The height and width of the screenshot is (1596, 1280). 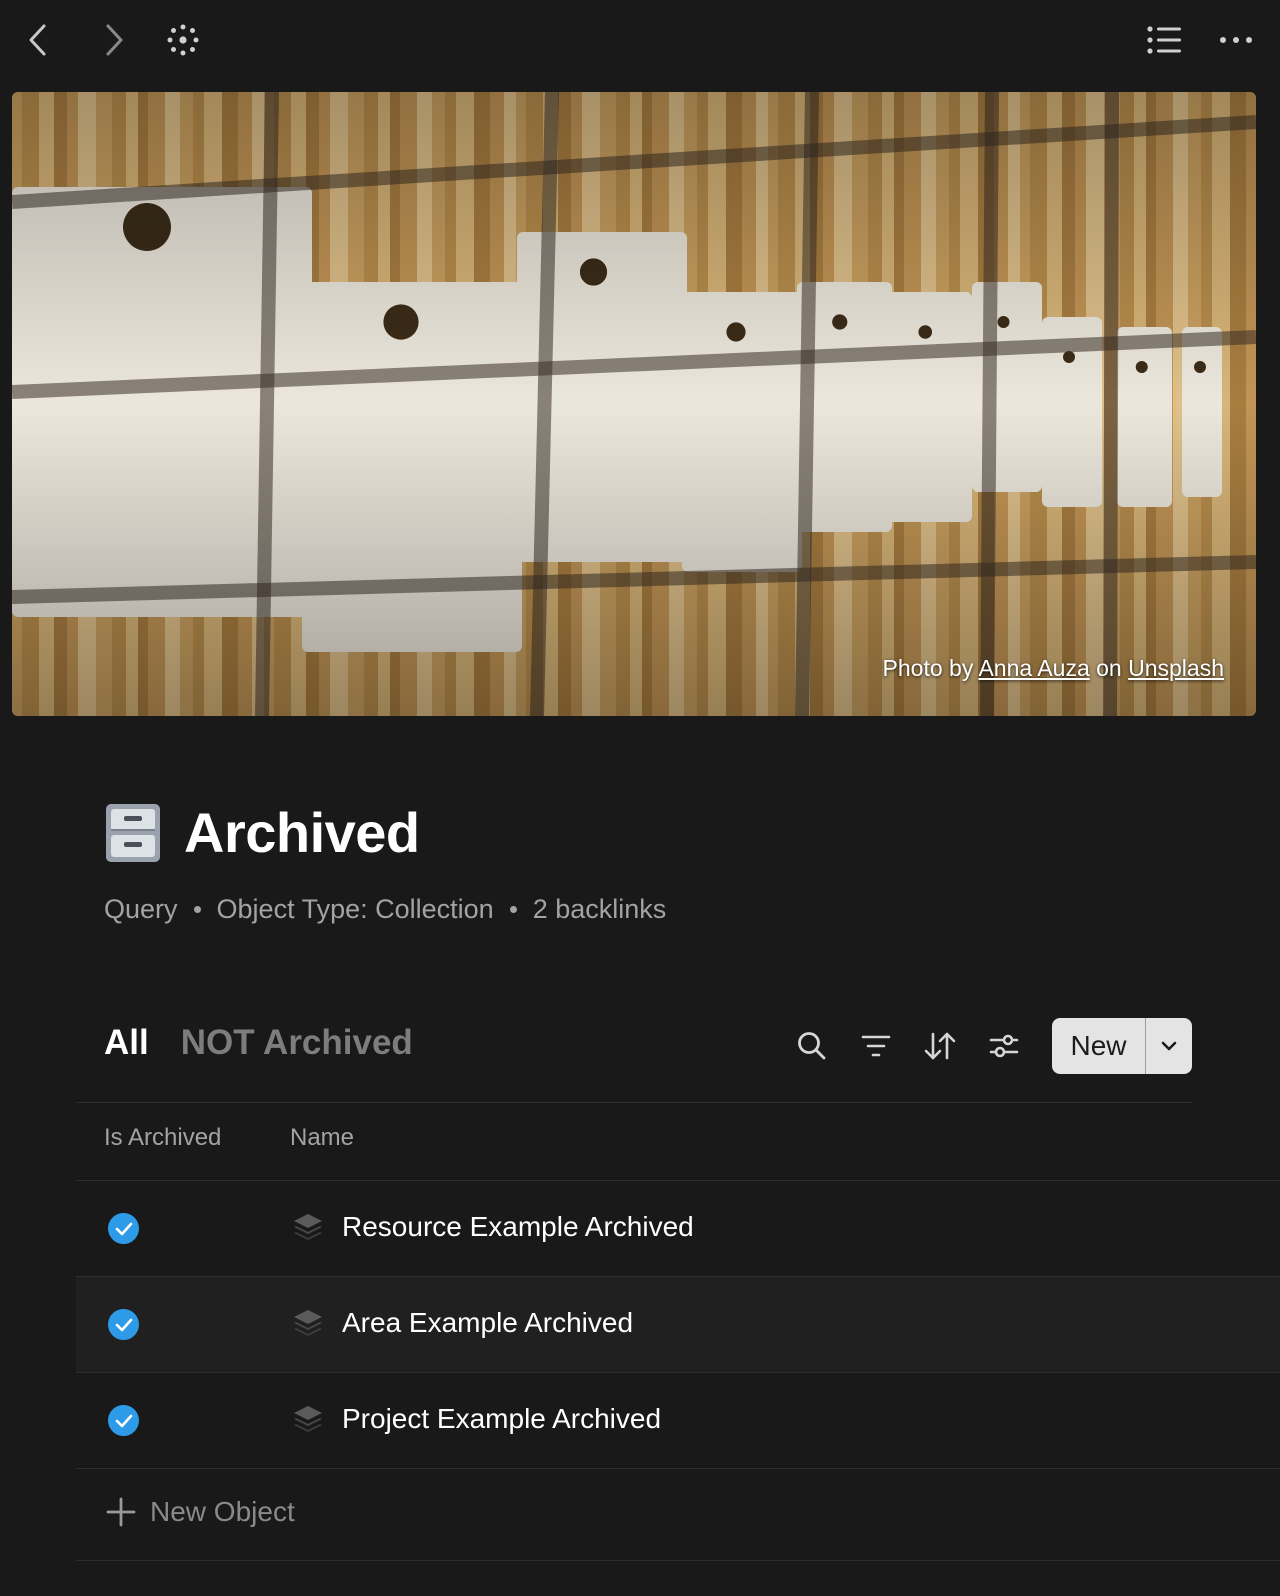 I want to click on table-row: Project Example Archived, so click(x=678, y=1420).